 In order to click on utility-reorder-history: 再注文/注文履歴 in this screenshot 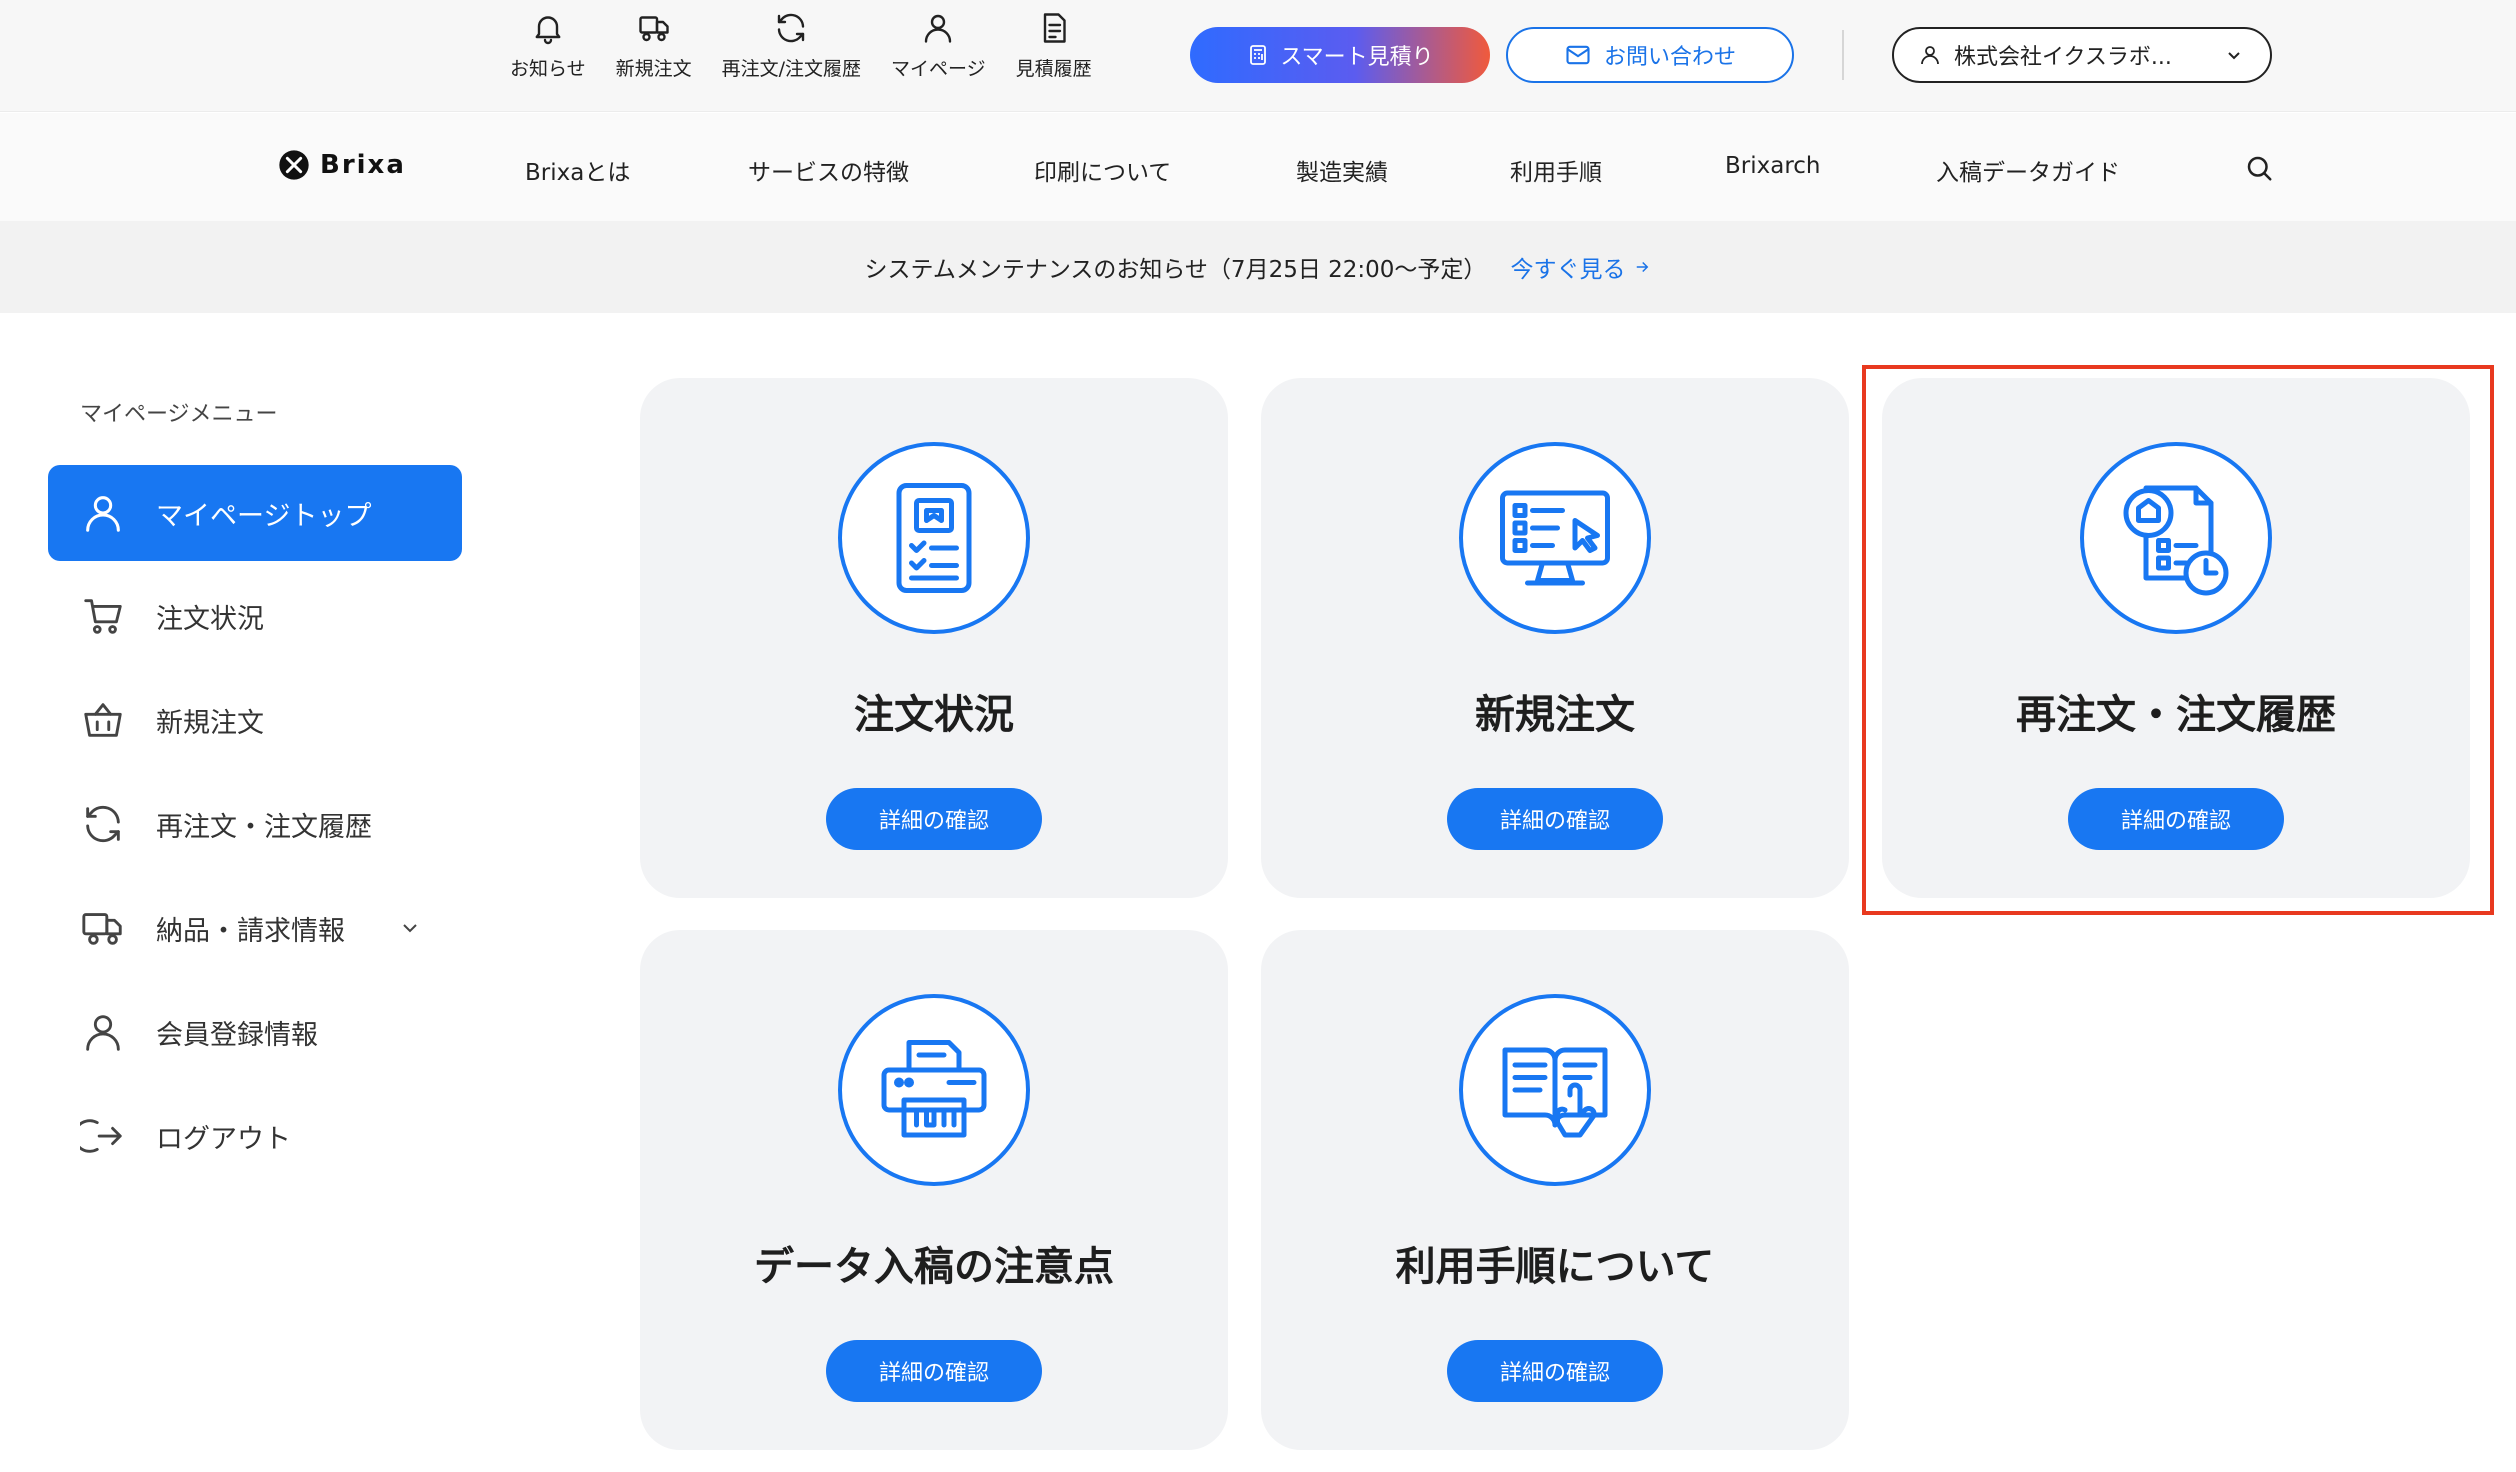, I will do `click(791, 45)`.